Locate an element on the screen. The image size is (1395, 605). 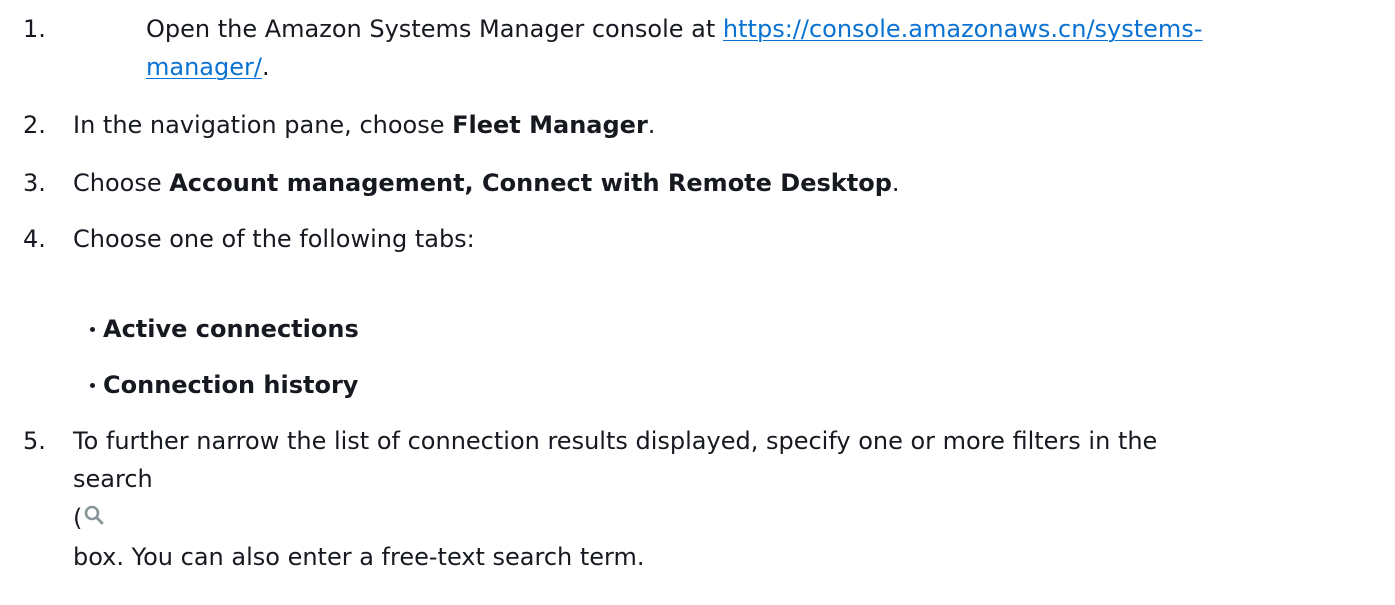
step-number: 2. is located at coordinates (34, 125).